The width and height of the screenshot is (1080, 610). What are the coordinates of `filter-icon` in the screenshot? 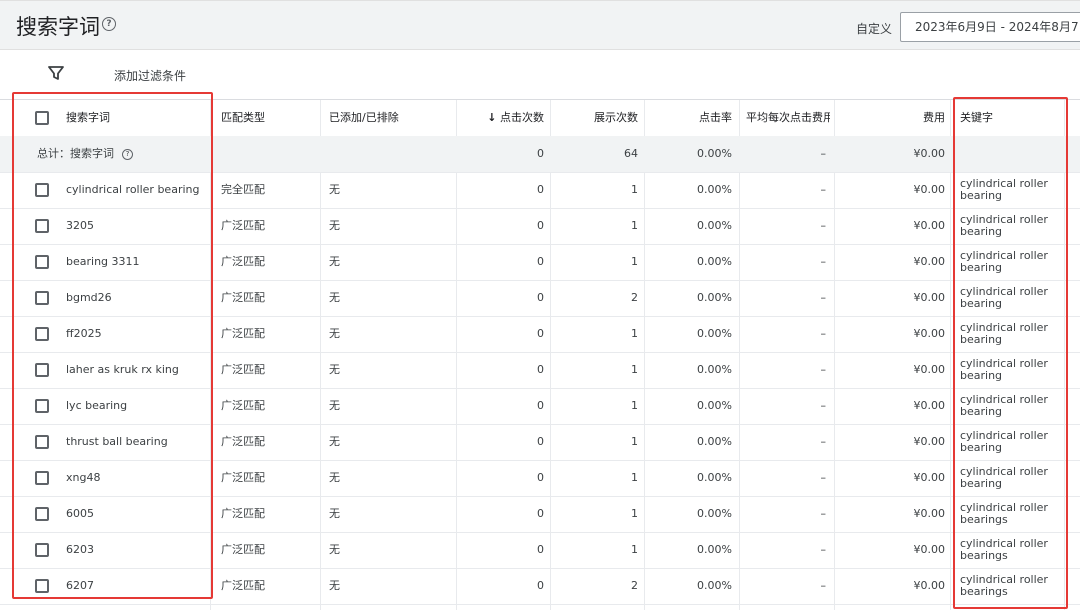 It's located at (56, 73).